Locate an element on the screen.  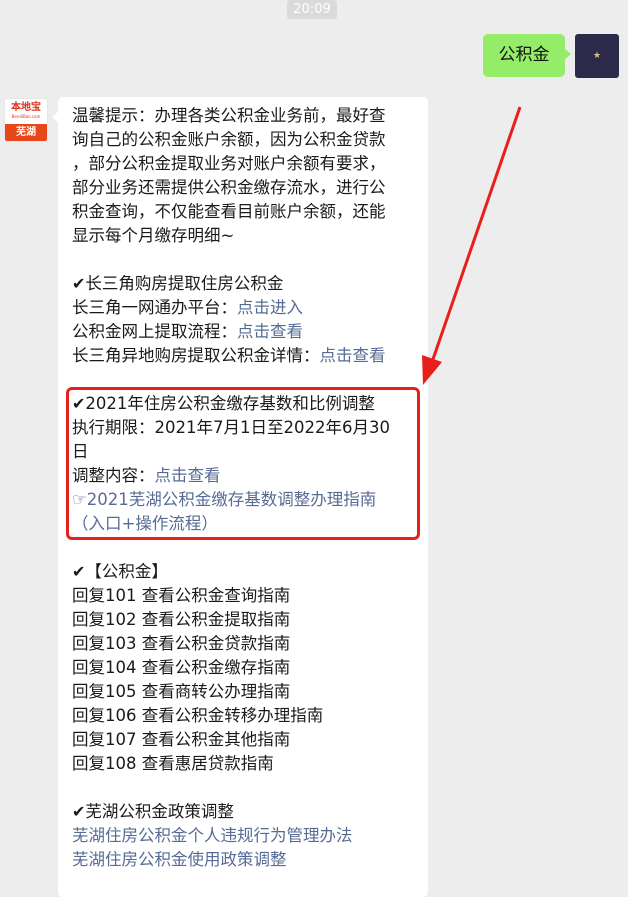
list-item: 回复101 查看公积金查询指南 is located at coordinates (181, 595).